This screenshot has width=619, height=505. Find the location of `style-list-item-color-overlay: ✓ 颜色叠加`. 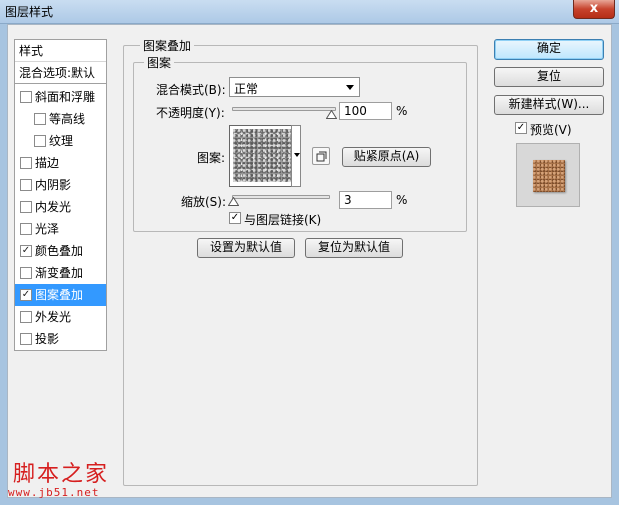

style-list-item-color-overlay: ✓ 颜色叠加 is located at coordinates (60, 251).